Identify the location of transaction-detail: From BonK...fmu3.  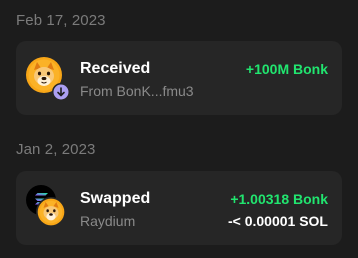
(137, 91).